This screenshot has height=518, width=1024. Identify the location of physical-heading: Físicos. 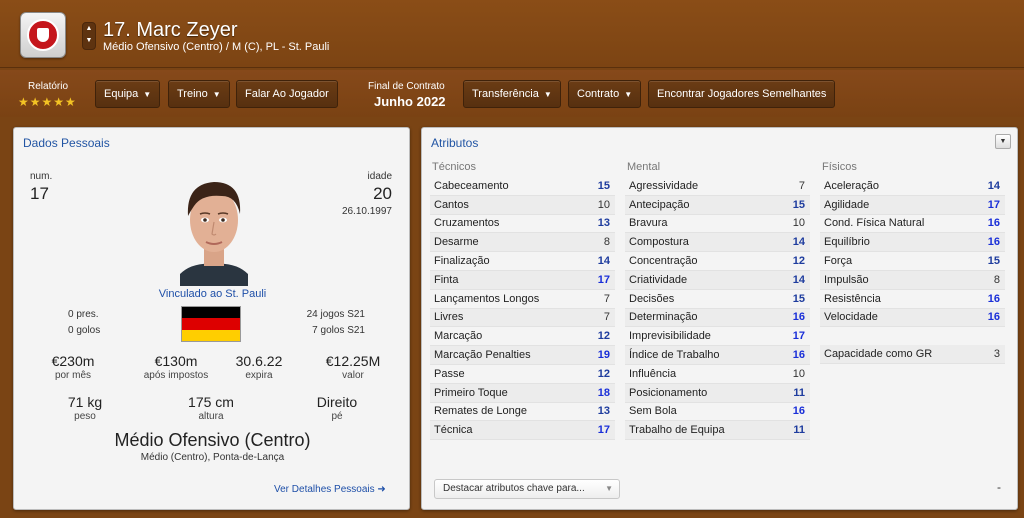
(839, 167).